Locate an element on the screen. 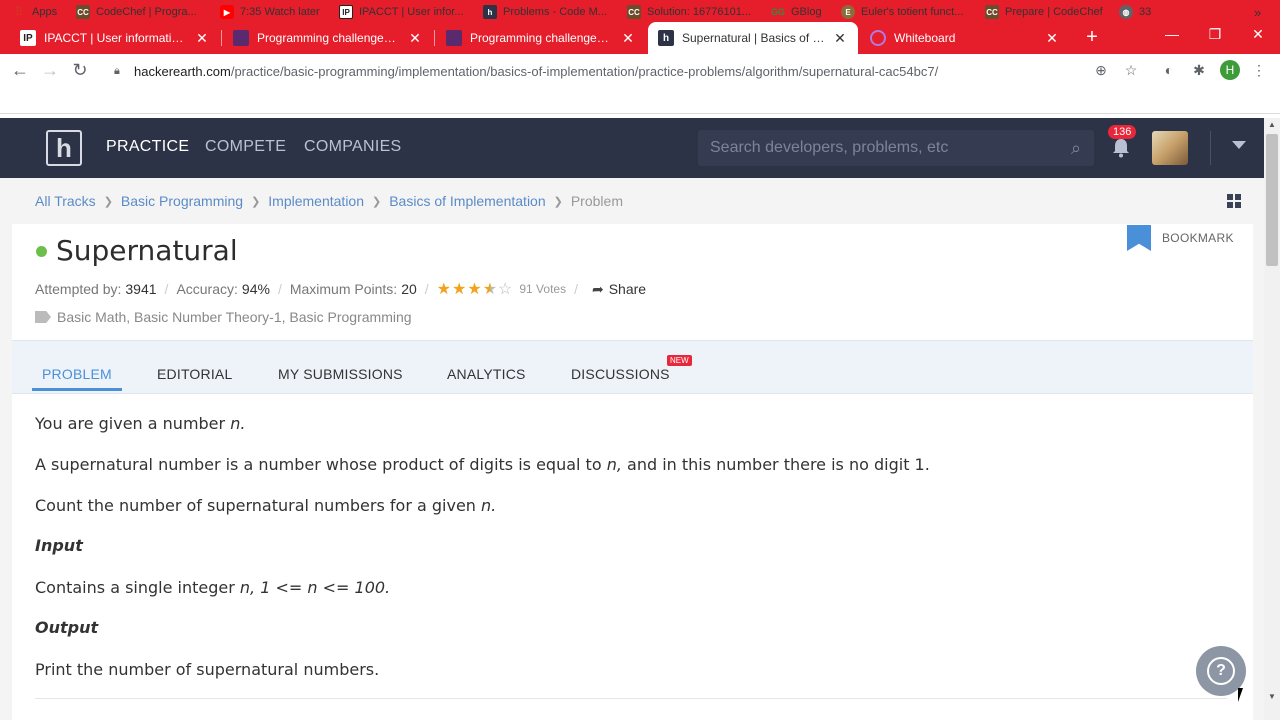 The height and width of the screenshot is (720, 1280). bookmark-watch-later: ▶ 7:35 Watch later is located at coordinates (270, 12).